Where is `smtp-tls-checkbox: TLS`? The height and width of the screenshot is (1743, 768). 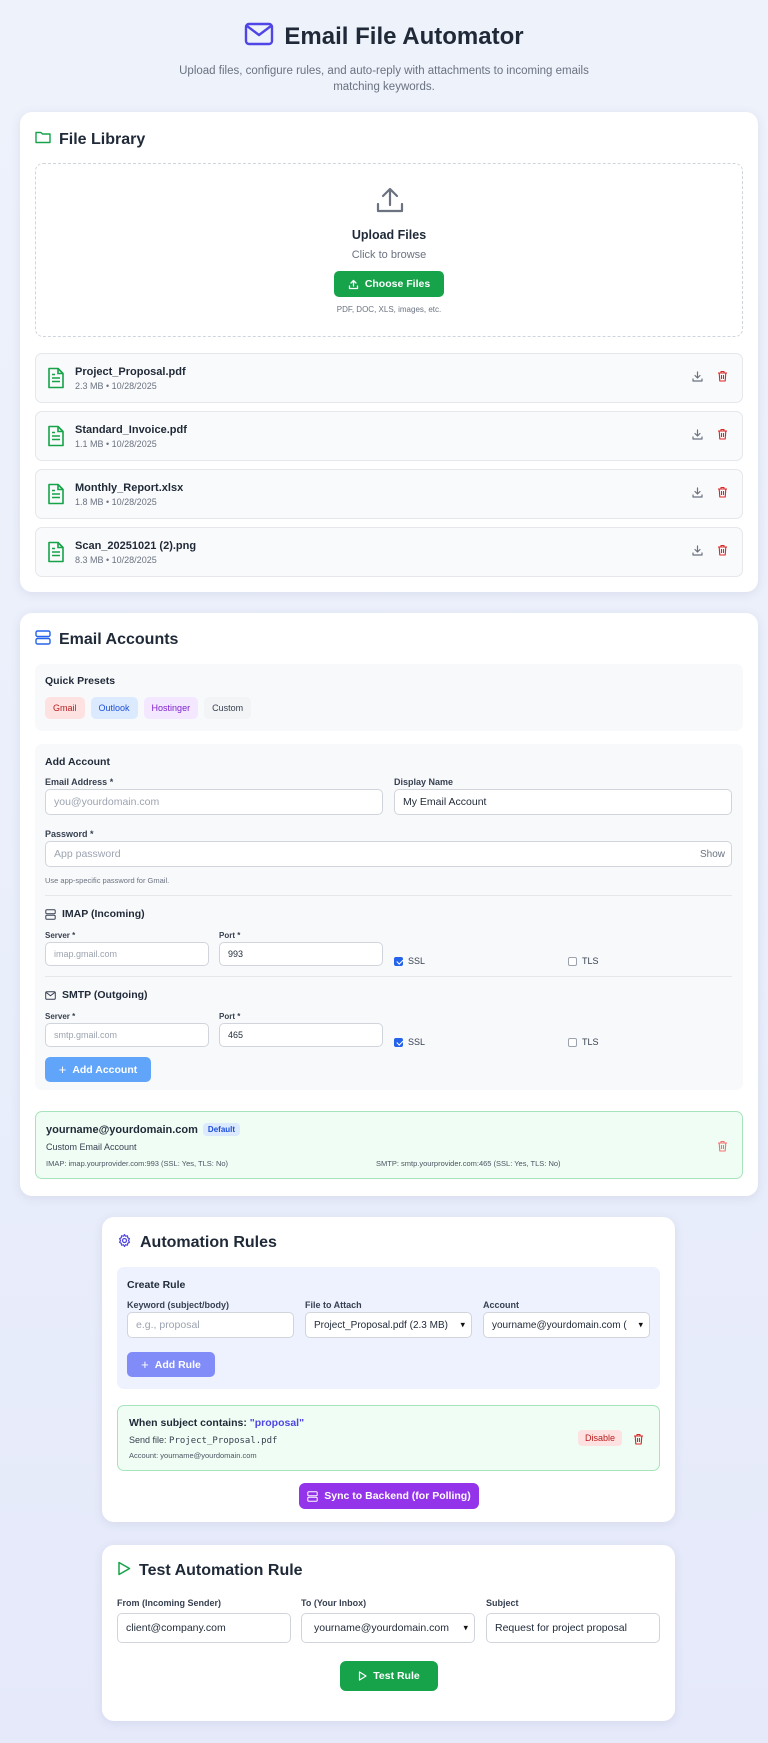
smtp-tls-checkbox: TLS is located at coordinates (583, 1042).